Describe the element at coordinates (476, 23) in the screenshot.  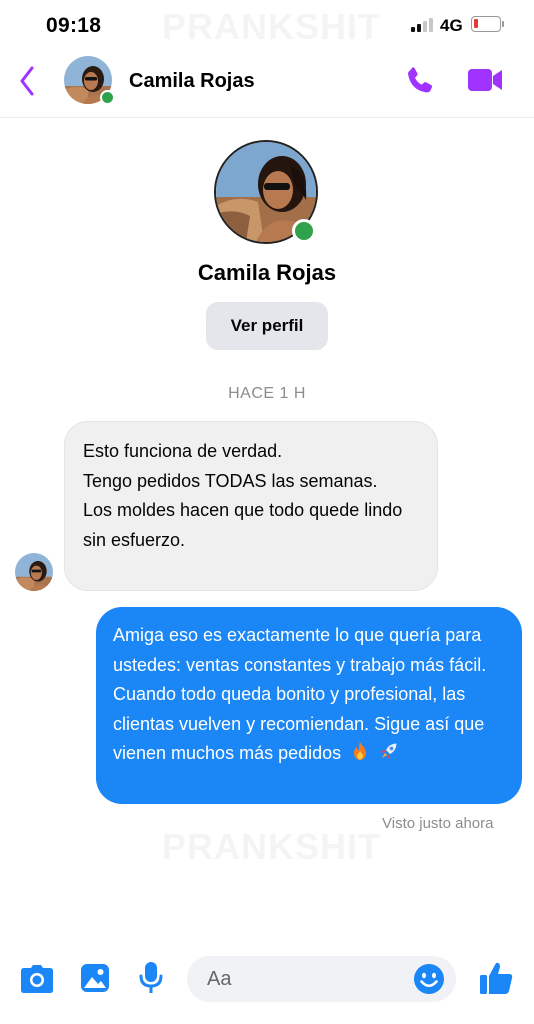
I see `battery-level` at that location.